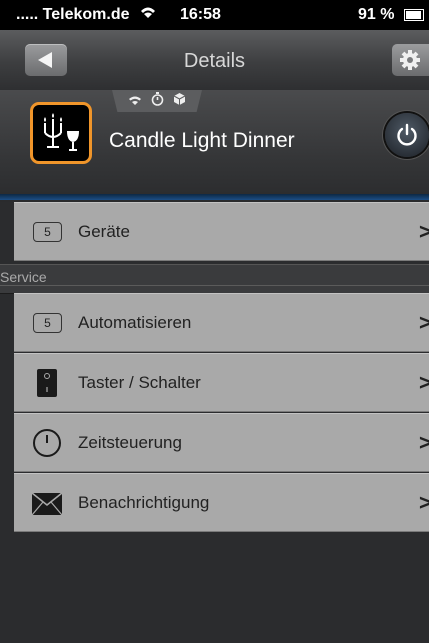 Image resolution: width=429 pixels, height=643 pixels. Describe the element at coordinates (73, 14) in the screenshot. I see `carrier-name: ..... Telekom.de` at that location.